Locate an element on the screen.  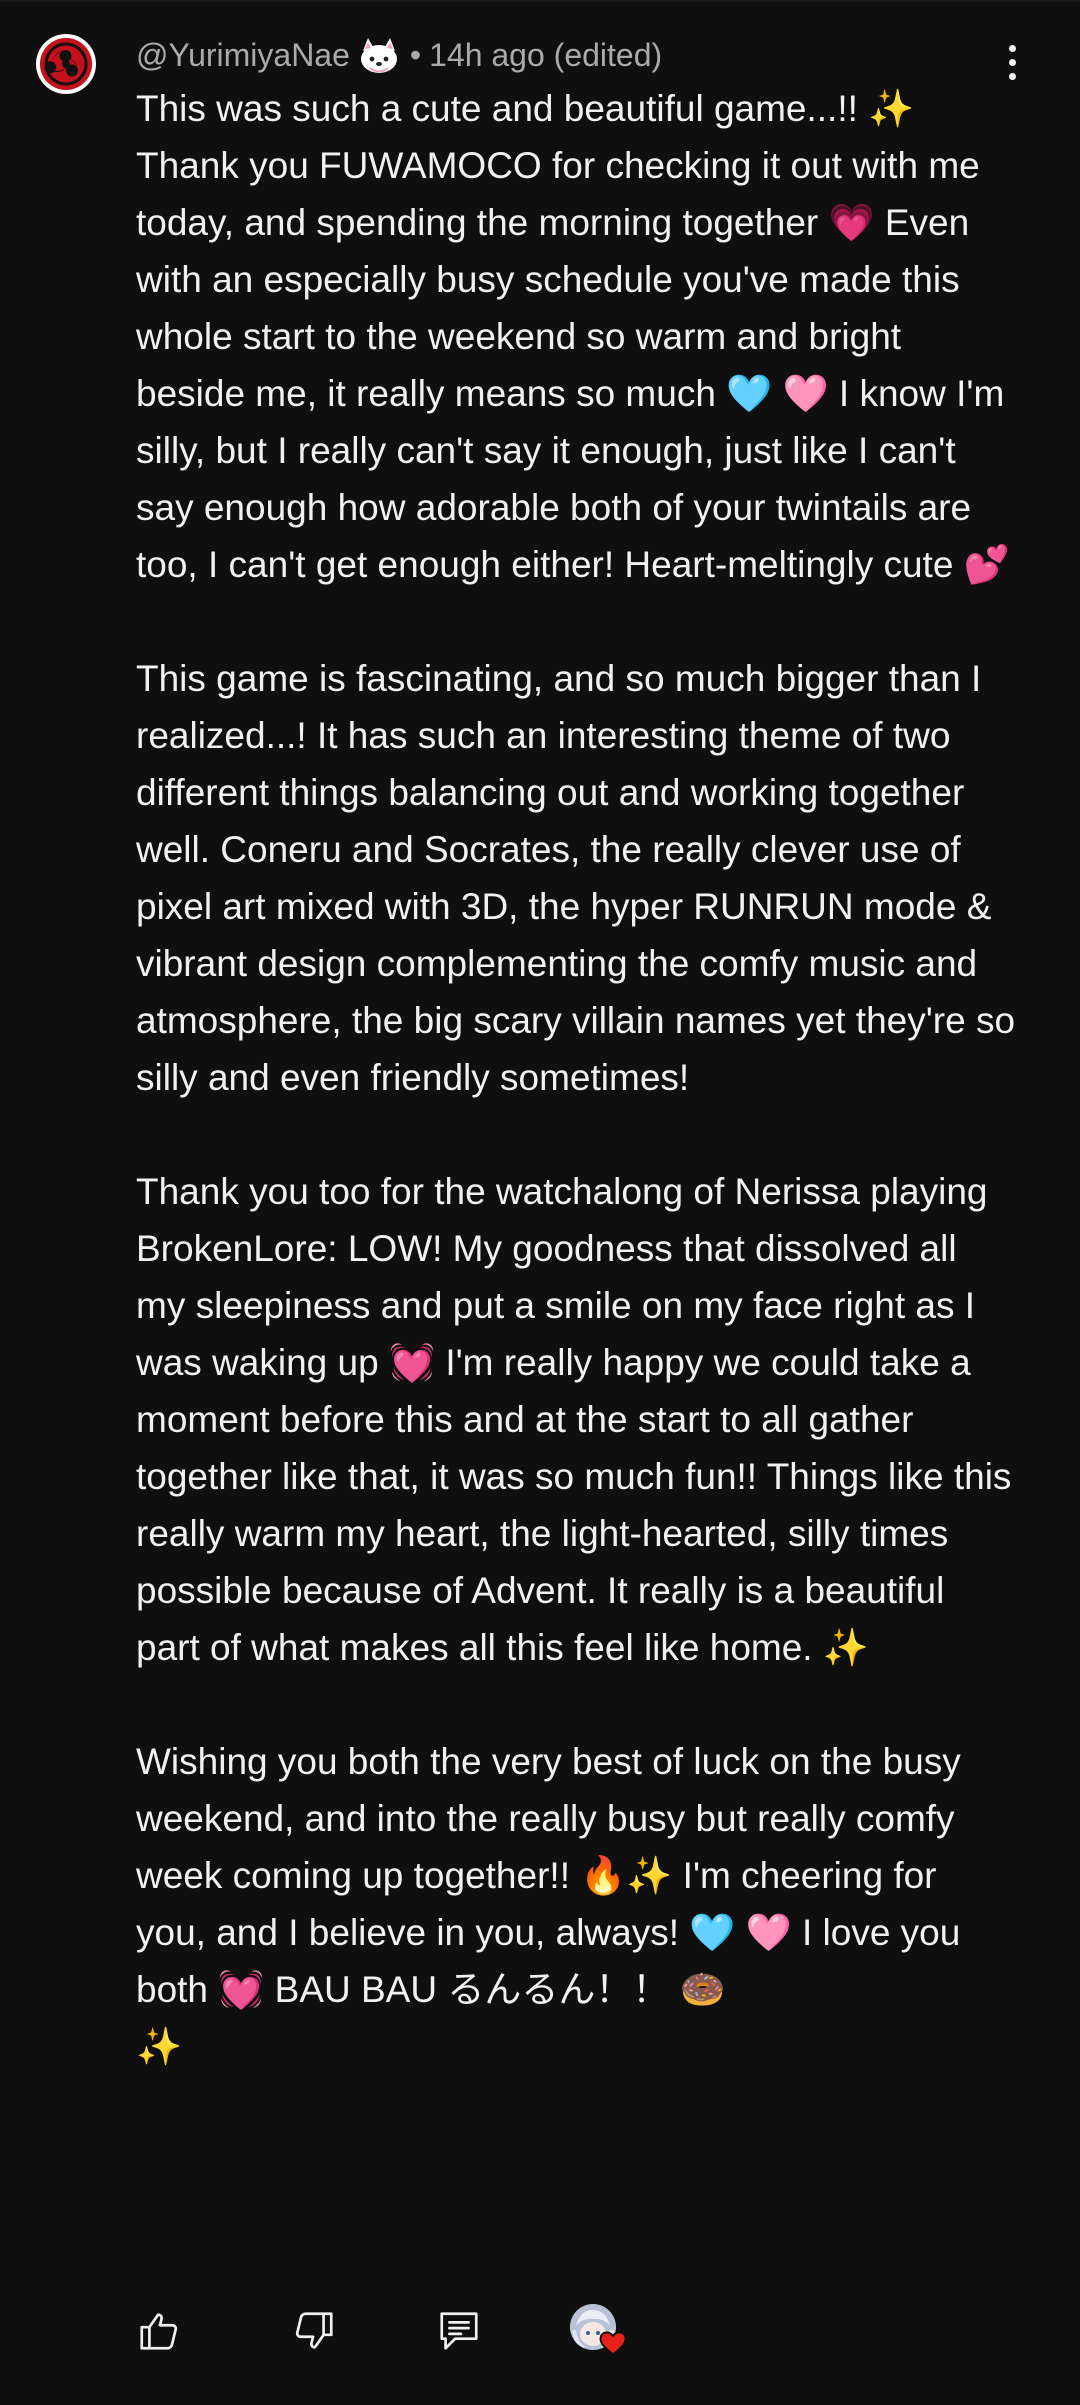
thumbs-up-icon is located at coordinates (159, 2331).